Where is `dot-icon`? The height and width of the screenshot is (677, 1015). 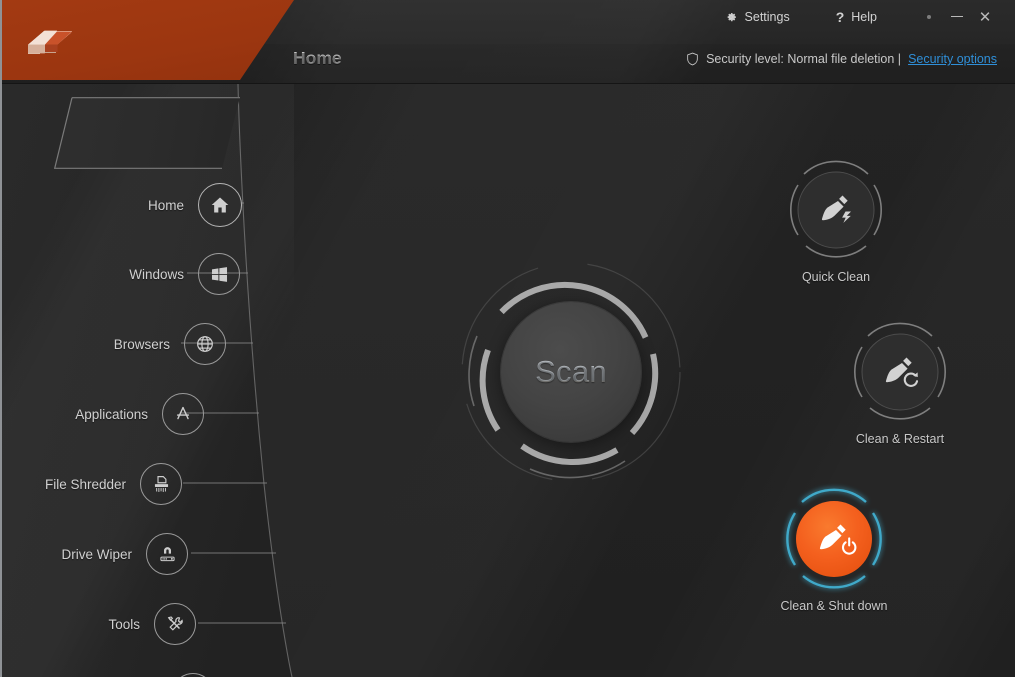 dot-icon is located at coordinates (929, 16).